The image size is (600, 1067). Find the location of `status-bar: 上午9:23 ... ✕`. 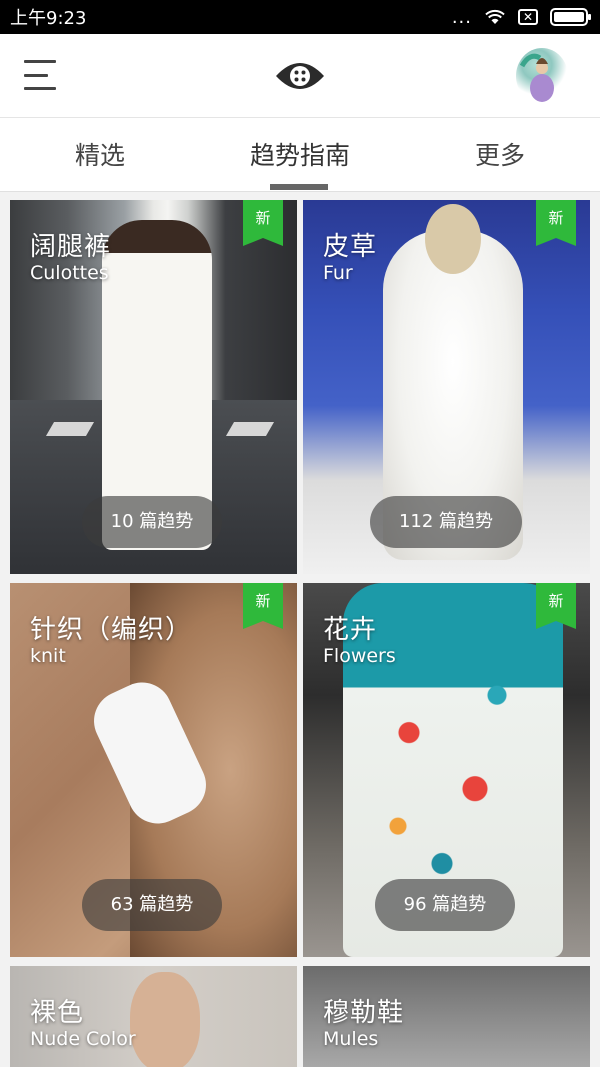

status-bar: 上午9:23 ... ✕ is located at coordinates (300, 17).